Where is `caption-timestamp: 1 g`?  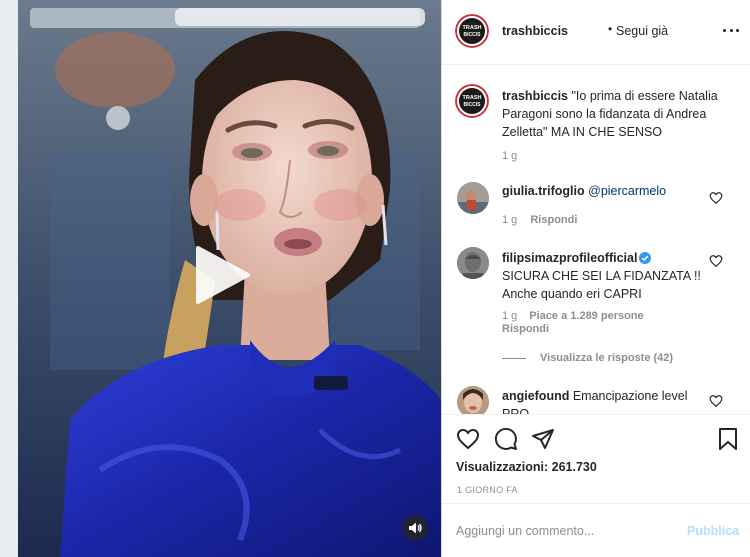
caption-timestamp: 1 g is located at coordinates (509, 156).